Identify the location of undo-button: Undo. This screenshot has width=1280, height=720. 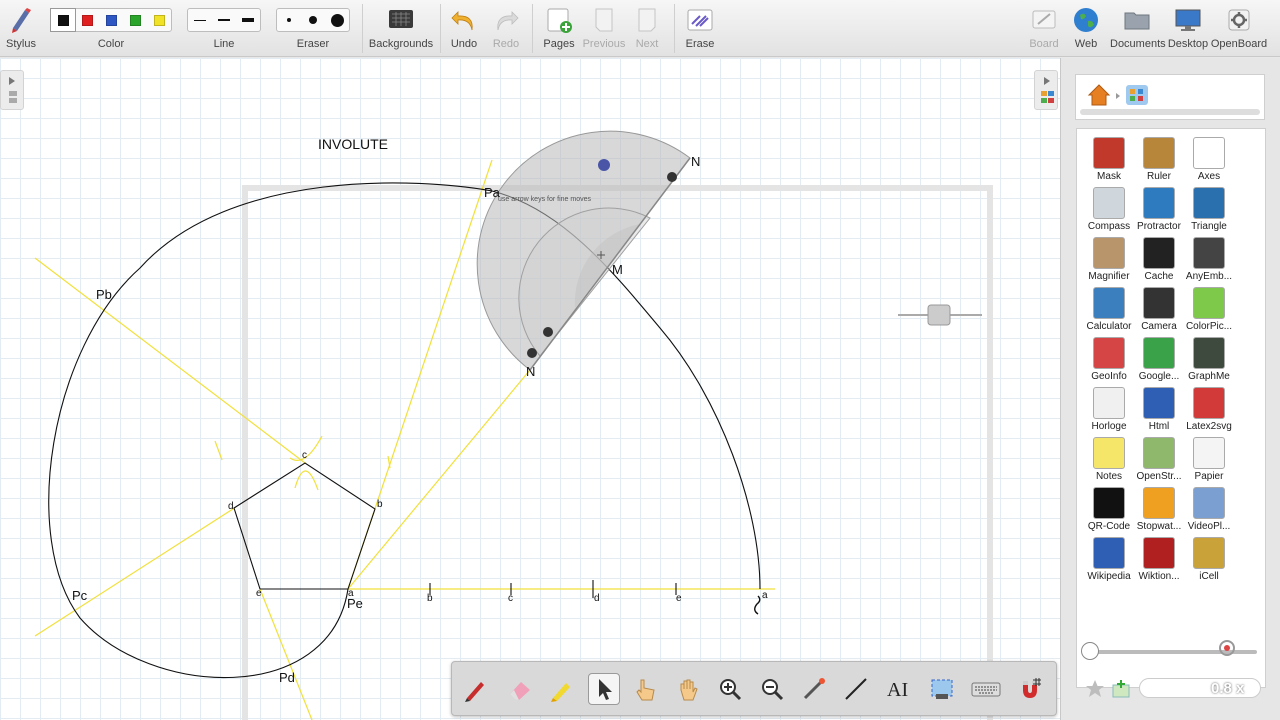
(464, 28).